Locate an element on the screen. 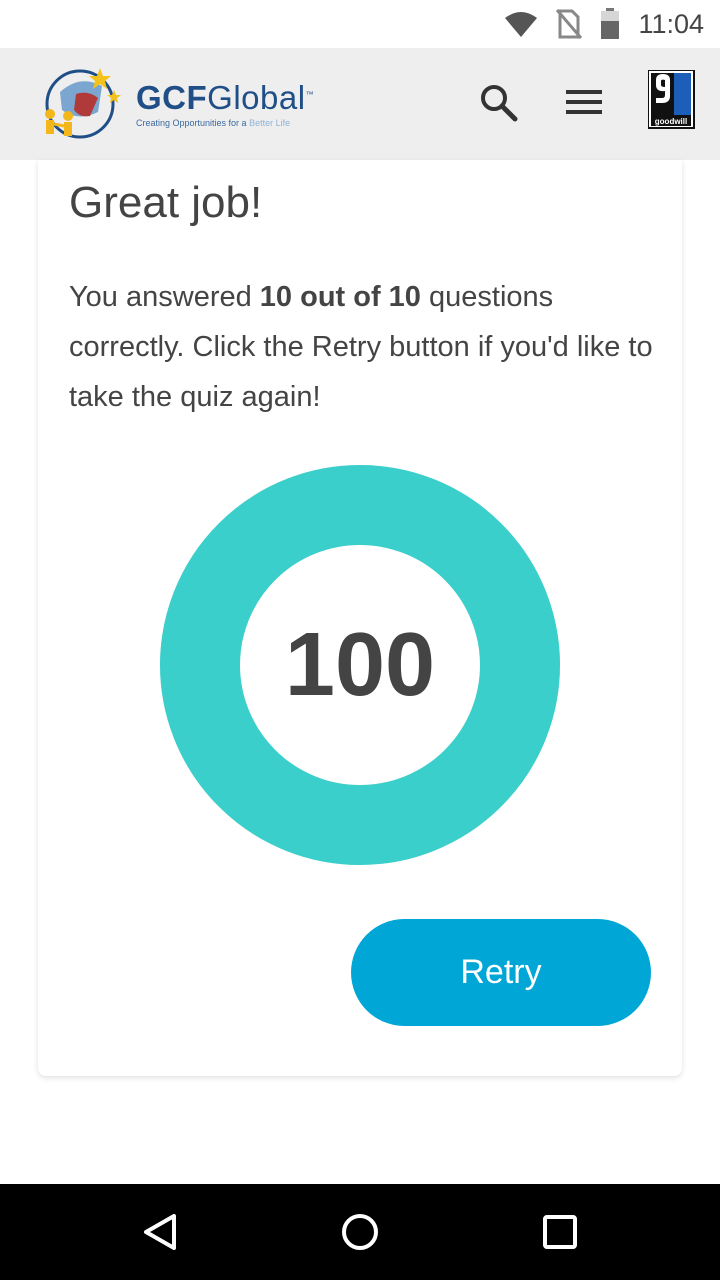 Image resolution: width=720 pixels, height=1280 pixels. battery-icon is located at coordinates (610, 23).